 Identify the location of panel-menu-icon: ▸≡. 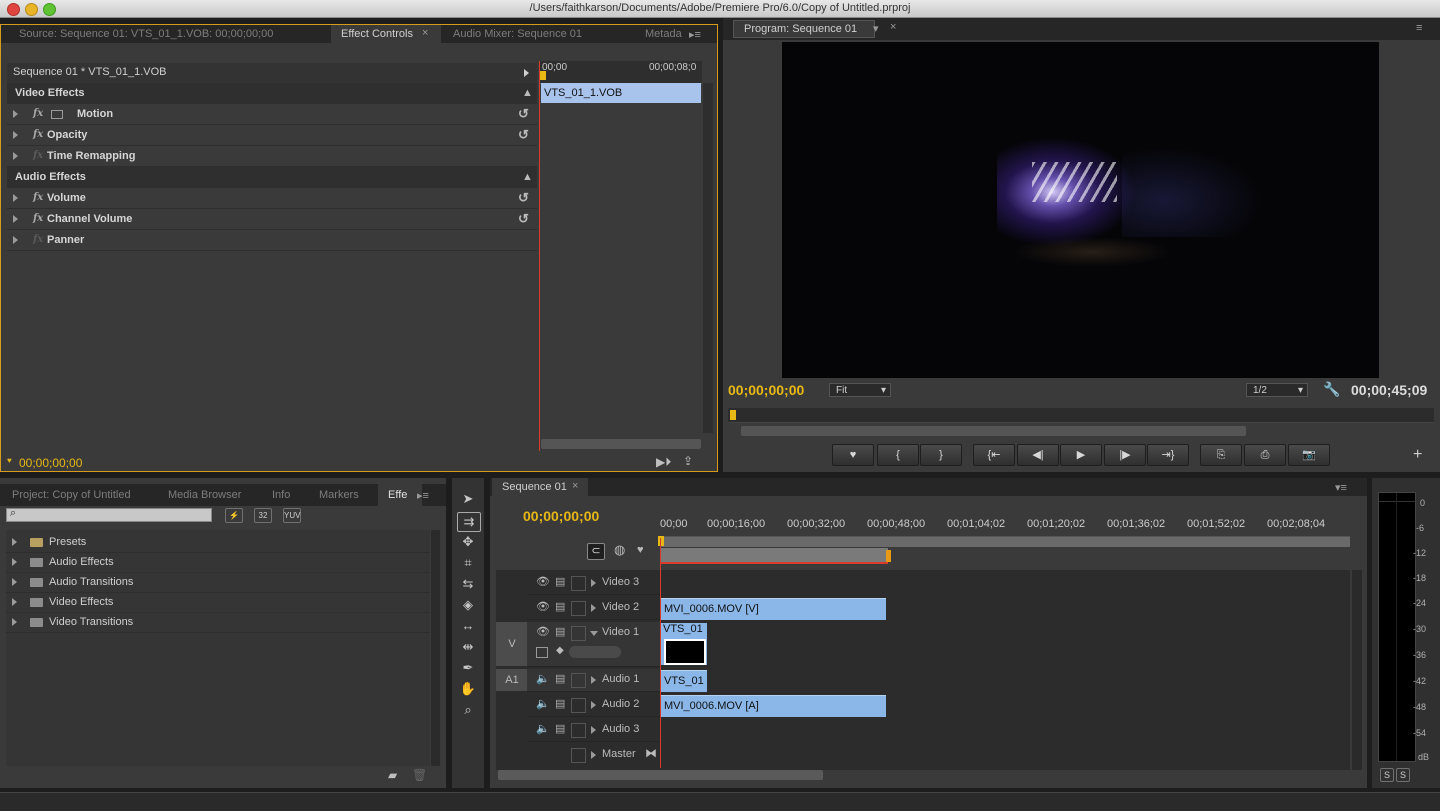
(695, 34).